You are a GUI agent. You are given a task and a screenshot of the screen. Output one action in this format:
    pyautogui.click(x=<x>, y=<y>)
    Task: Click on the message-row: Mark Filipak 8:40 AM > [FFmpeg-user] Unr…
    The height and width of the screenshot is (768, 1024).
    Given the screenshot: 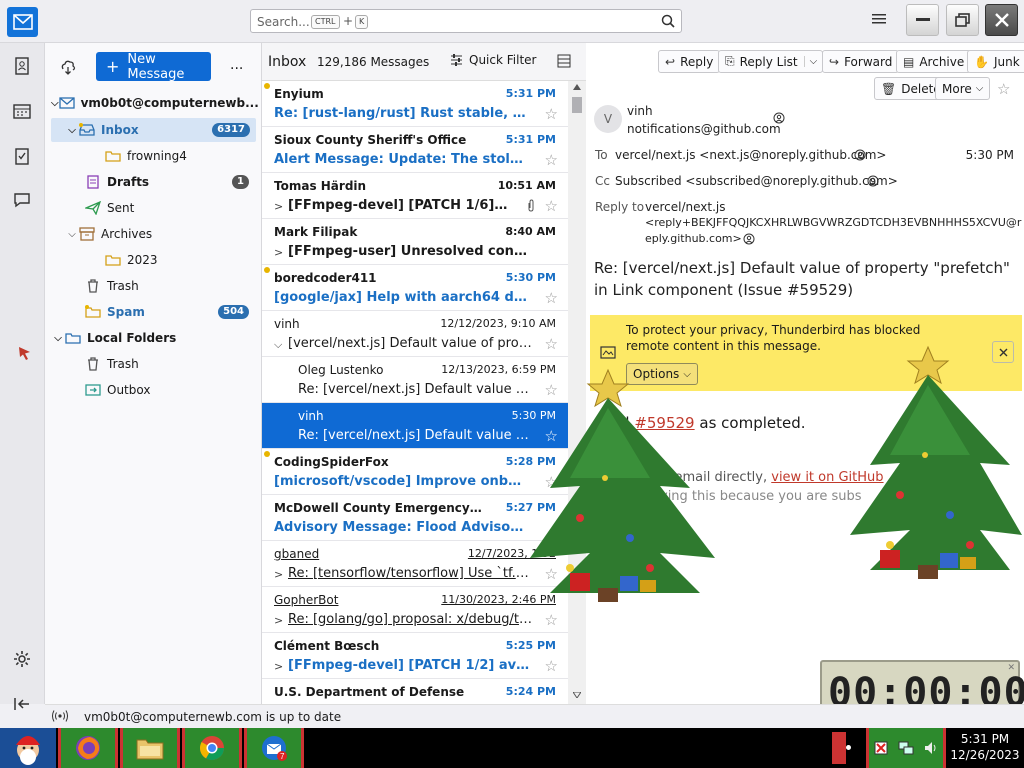 What is the action you would take?
    pyautogui.click(x=415, y=242)
    